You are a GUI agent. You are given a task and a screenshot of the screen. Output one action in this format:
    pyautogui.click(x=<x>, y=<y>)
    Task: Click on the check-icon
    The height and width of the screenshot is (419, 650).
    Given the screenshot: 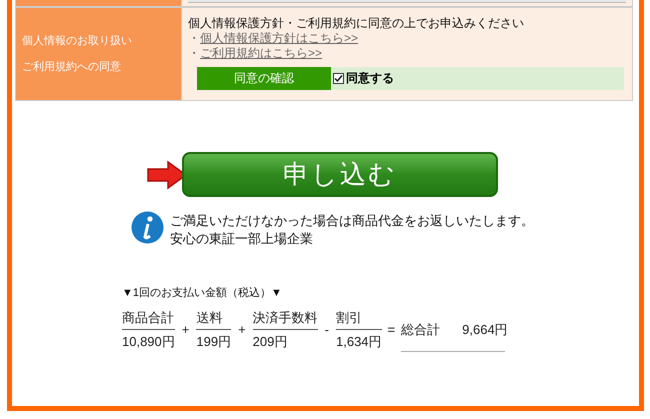 What is the action you would take?
    pyautogui.click(x=338, y=78)
    